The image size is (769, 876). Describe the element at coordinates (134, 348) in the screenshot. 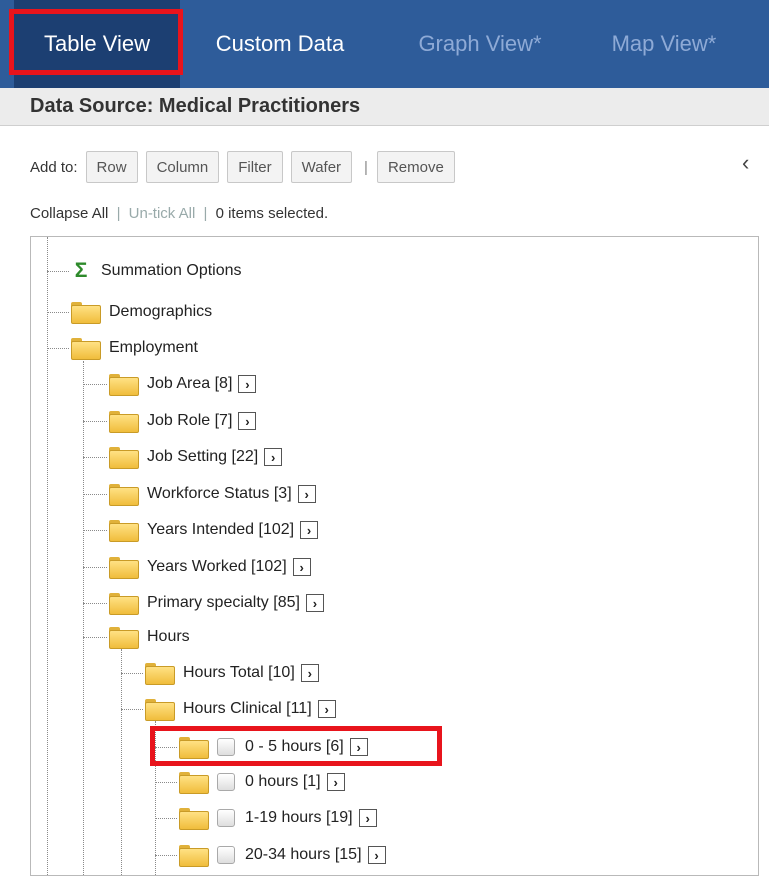

I see `tree-item-employment: Employment` at that location.